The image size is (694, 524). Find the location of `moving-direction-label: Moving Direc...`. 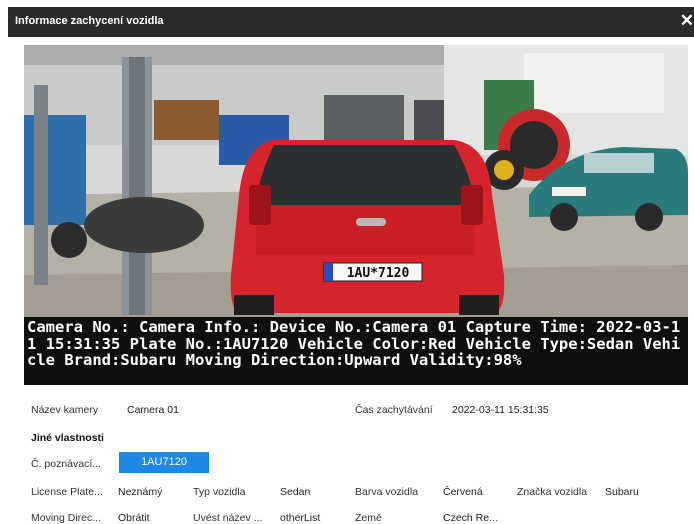

moving-direction-label: Moving Direc... is located at coordinates (66, 518).